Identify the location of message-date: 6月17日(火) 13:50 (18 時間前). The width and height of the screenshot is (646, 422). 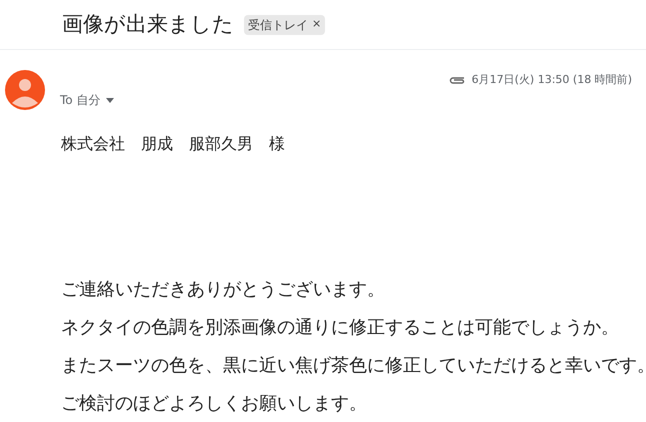
(552, 80).